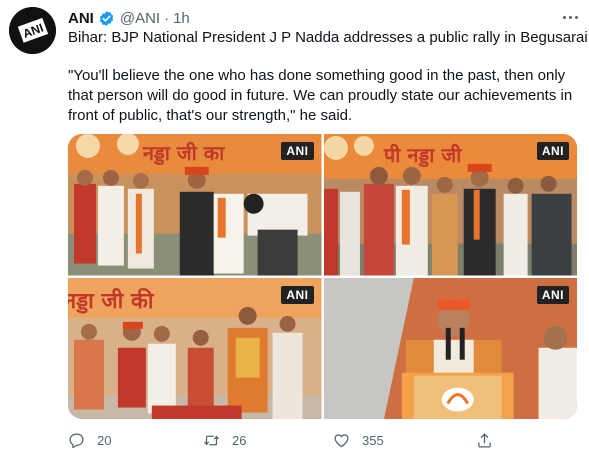 The width and height of the screenshot is (589, 457). What do you see at coordinates (211, 440) in the screenshot?
I see `retweet-icon` at bounding box center [211, 440].